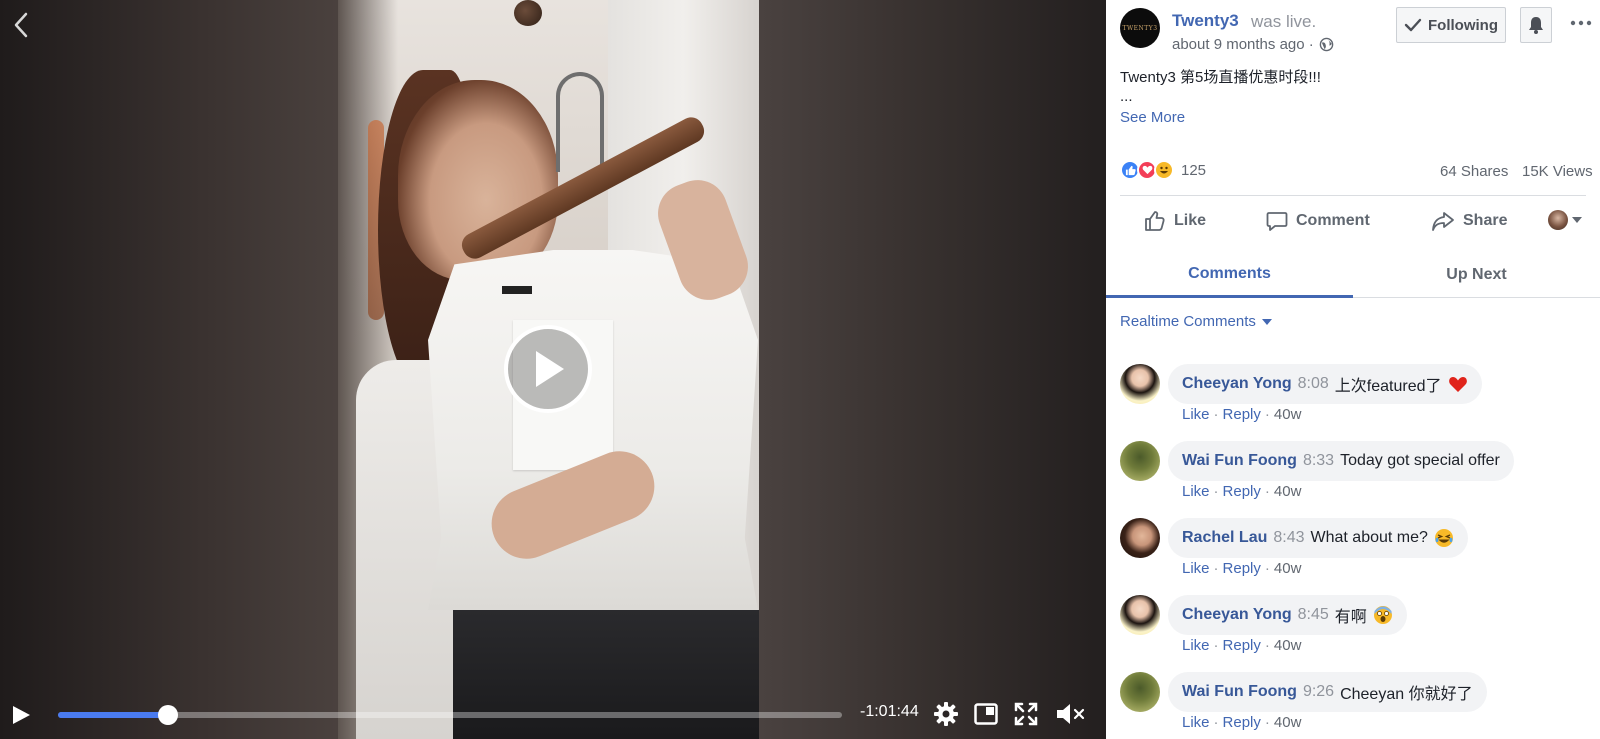 The height and width of the screenshot is (739, 1600). Describe the element at coordinates (1350, 617) in the screenshot. I see `comment-text-content: 有啊` at that location.